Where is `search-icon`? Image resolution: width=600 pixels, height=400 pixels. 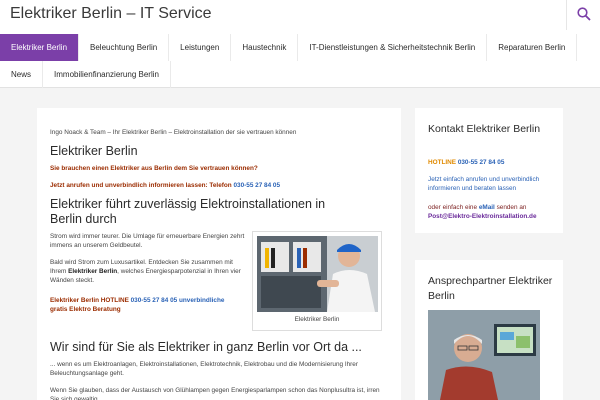
search-icon is located at coordinates (584, 14).